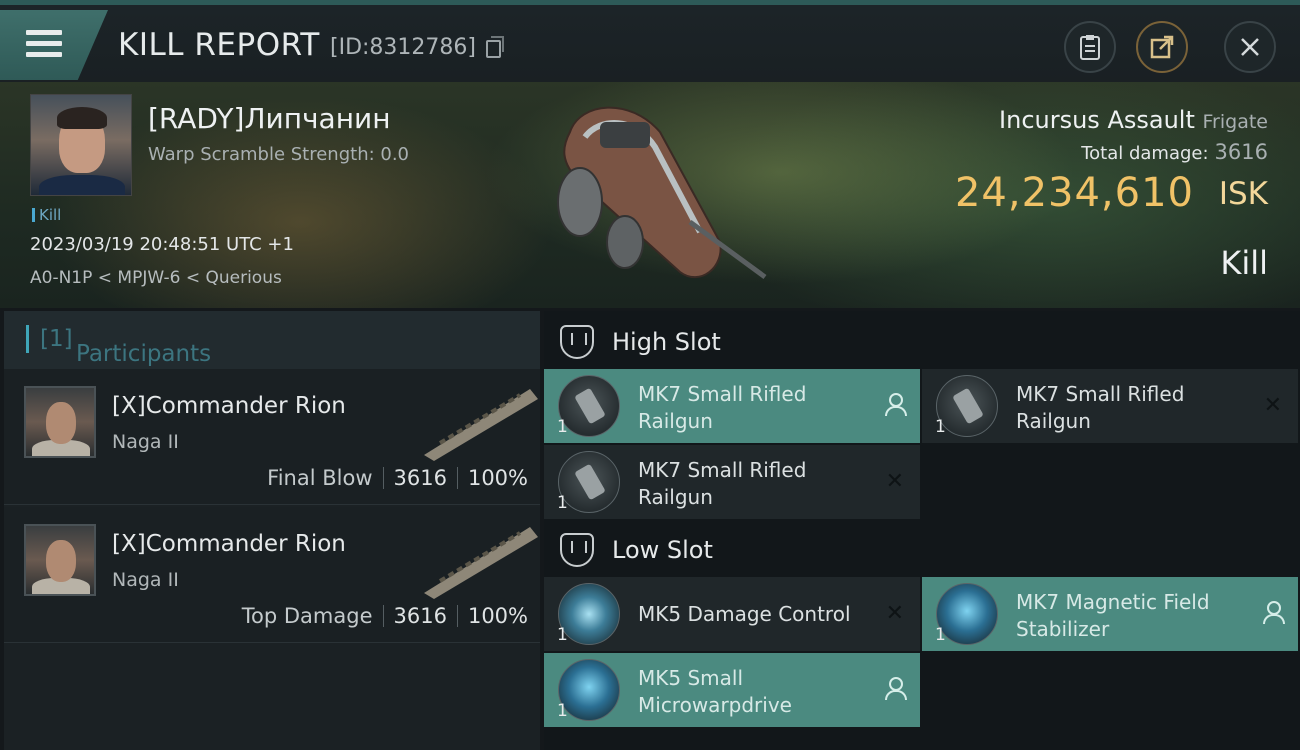 The image size is (1300, 750). What do you see at coordinates (219, 45) in the screenshot?
I see `page-title: KILL REPORT` at bounding box center [219, 45].